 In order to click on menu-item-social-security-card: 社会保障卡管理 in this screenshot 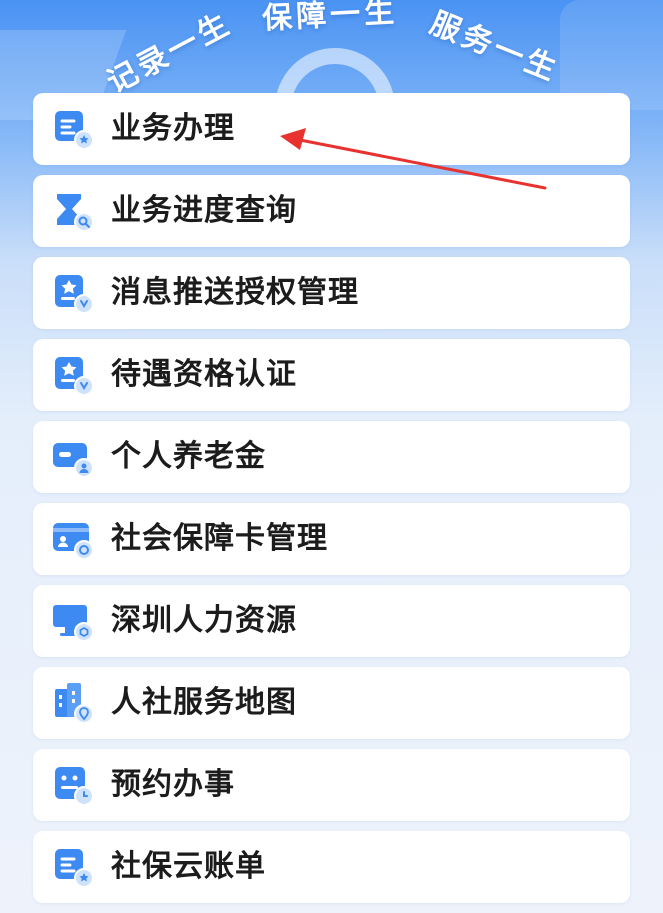, I will do `click(331, 539)`.